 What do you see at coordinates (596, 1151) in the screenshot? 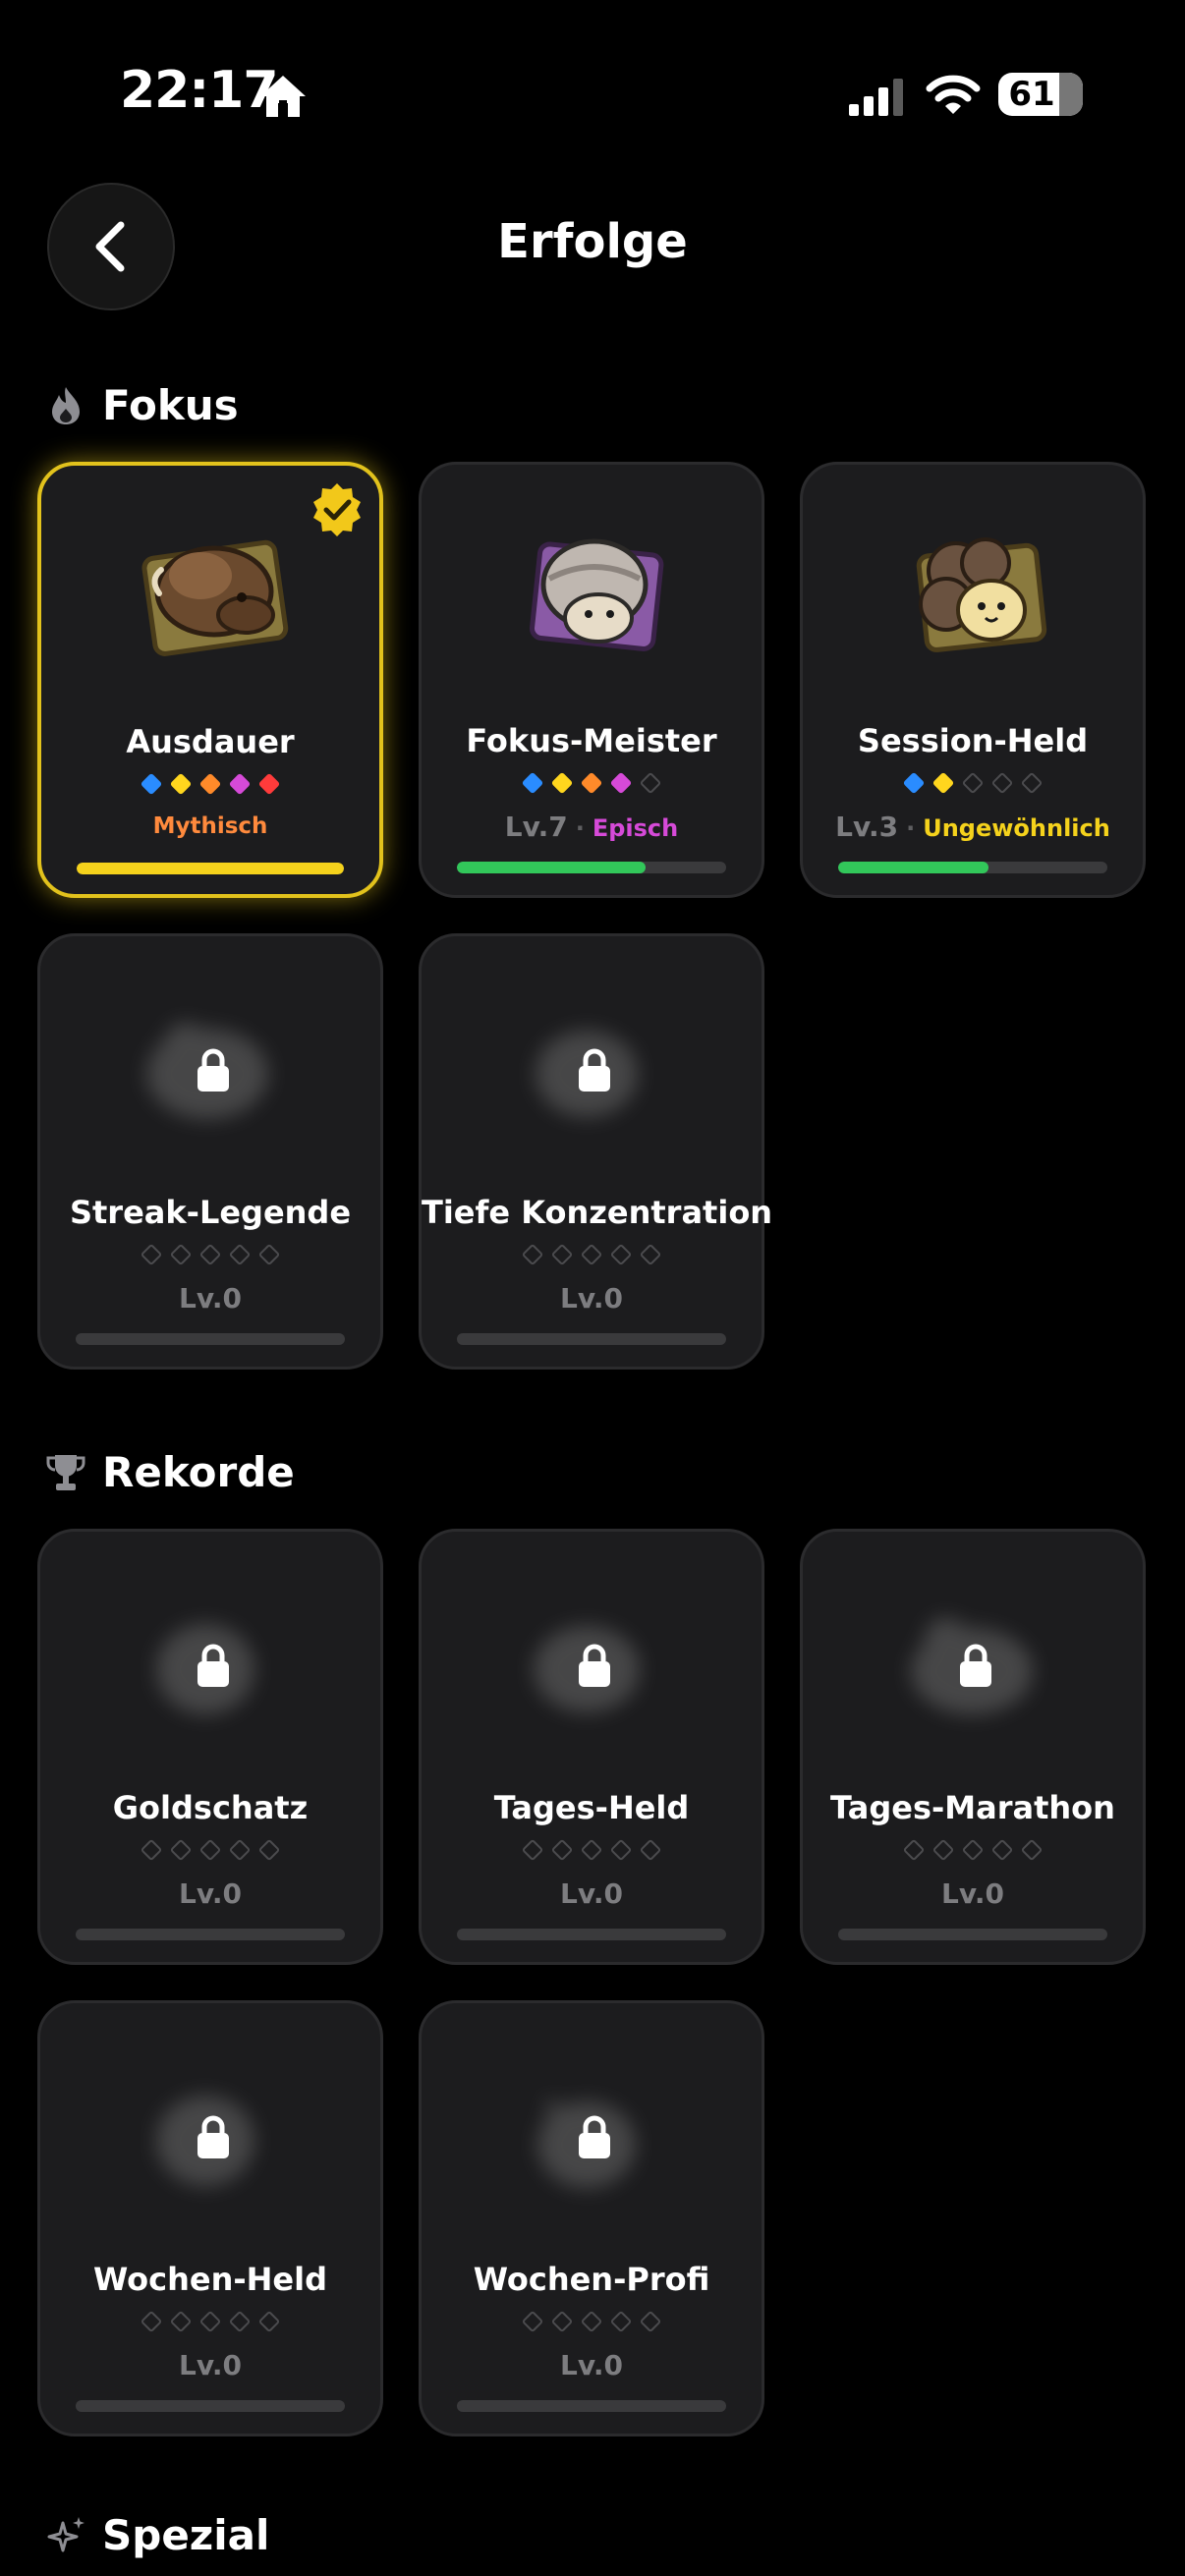
I see `achievement-card-tiefe-konzentration: Tiefe Konzentration Lv.0` at bounding box center [596, 1151].